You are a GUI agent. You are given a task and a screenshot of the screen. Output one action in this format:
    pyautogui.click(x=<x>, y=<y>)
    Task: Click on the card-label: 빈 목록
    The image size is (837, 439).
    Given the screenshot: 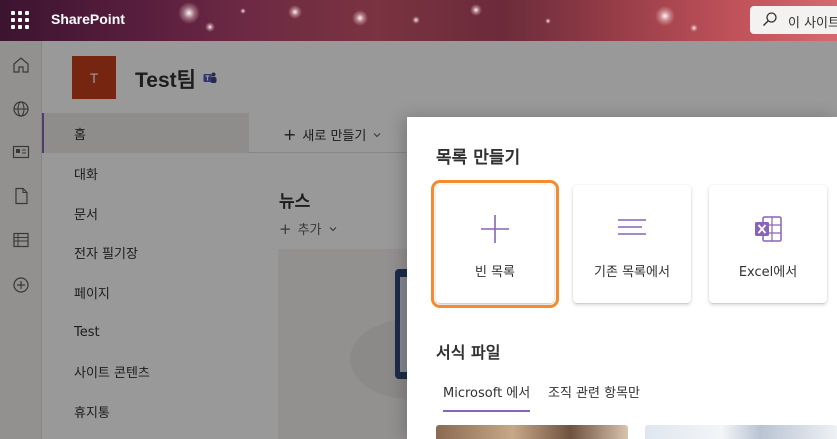 What is the action you would take?
    pyautogui.click(x=494, y=272)
    